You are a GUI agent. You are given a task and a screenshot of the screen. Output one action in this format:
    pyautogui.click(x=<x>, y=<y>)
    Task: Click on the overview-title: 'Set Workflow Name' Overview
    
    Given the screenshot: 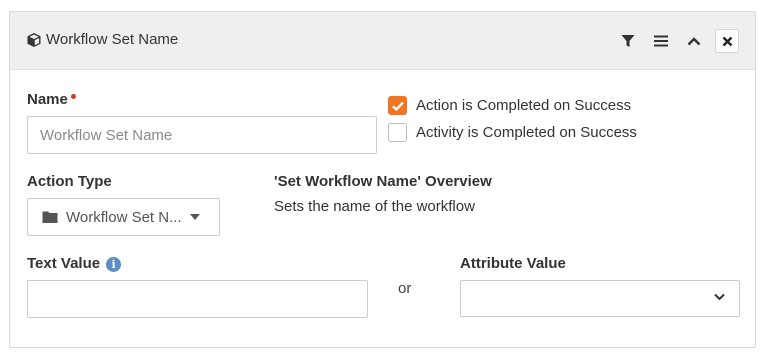 What is the action you would take?
    pyautogui.click(x=383, y=181)
    